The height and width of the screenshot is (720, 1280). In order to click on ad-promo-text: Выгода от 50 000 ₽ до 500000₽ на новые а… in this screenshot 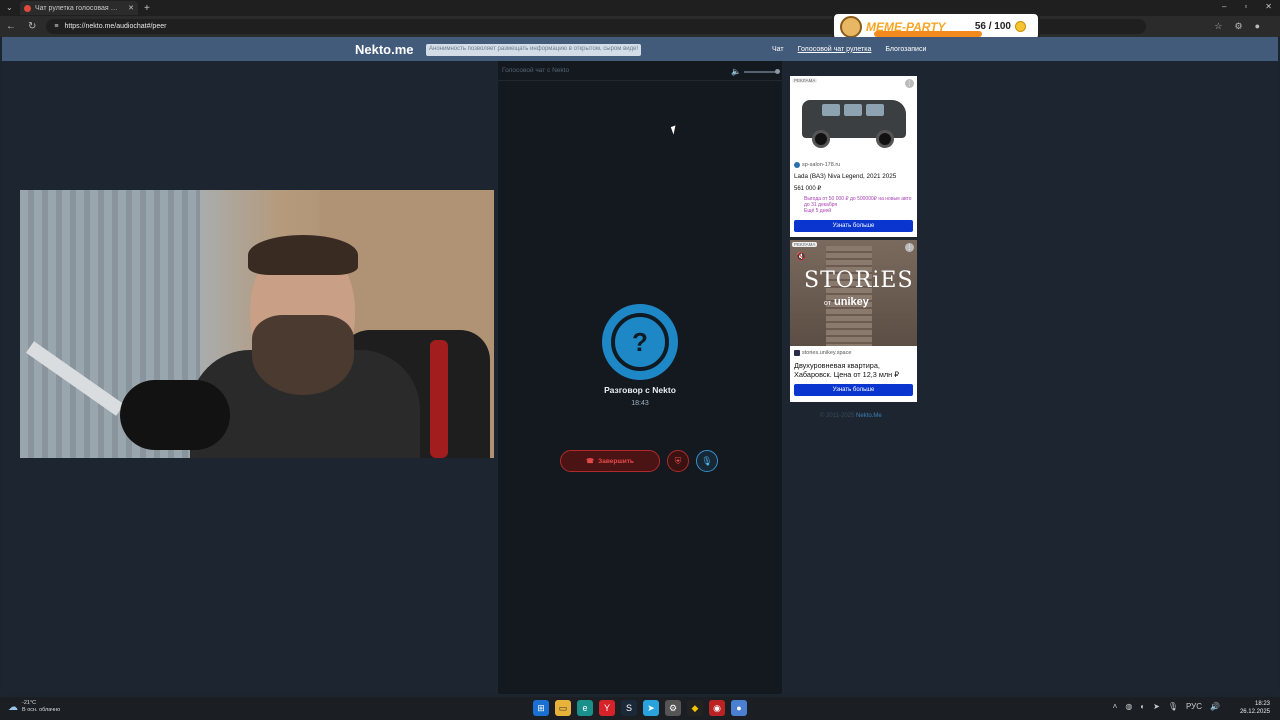, I will do `click(858, 202)`.